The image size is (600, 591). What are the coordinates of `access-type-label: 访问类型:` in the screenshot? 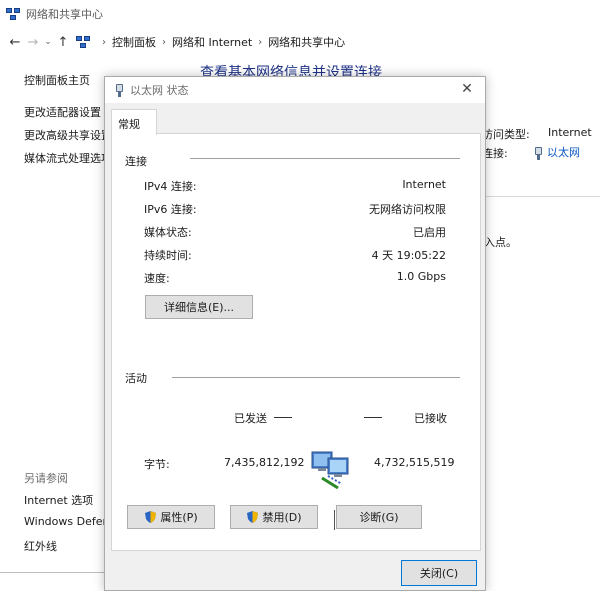 It's located at (506, 134).